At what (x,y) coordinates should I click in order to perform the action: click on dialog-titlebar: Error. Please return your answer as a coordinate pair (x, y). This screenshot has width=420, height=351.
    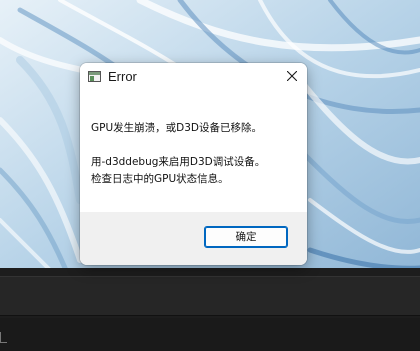
    Looking at the image, I should click on (193, 77).